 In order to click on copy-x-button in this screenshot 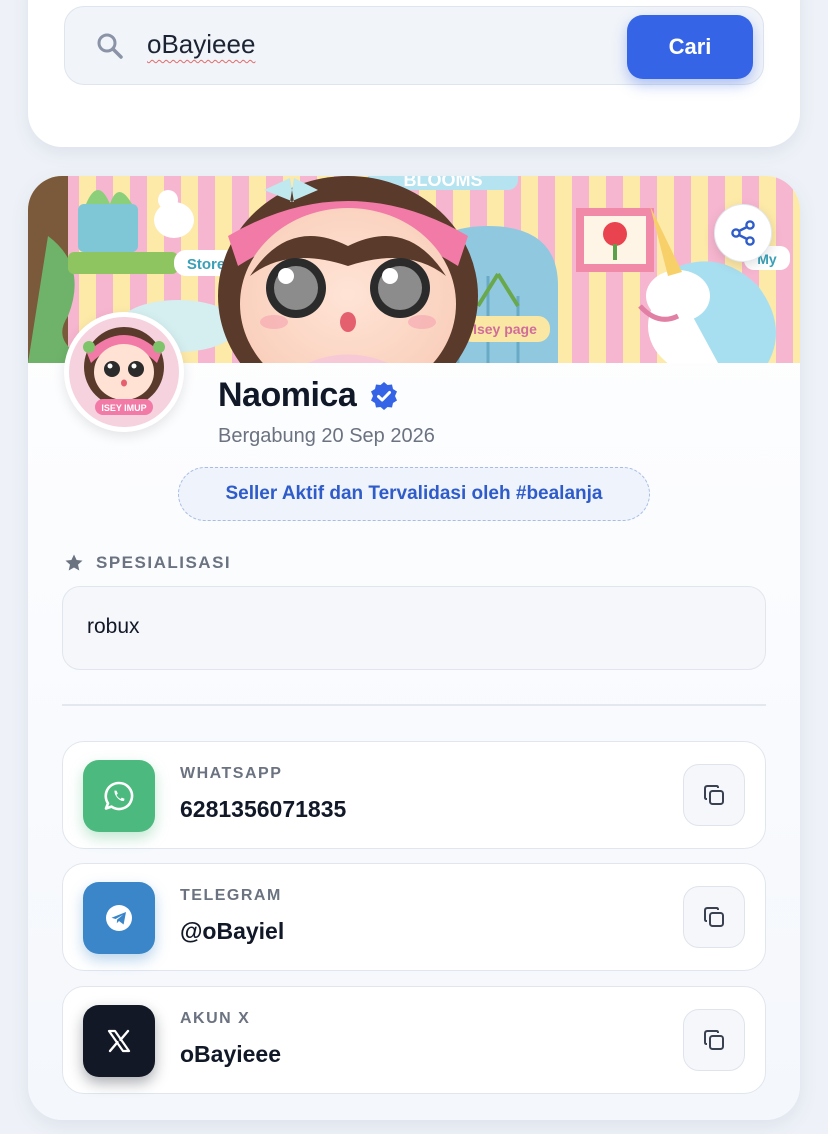, I will do `click(714, 1040)`.